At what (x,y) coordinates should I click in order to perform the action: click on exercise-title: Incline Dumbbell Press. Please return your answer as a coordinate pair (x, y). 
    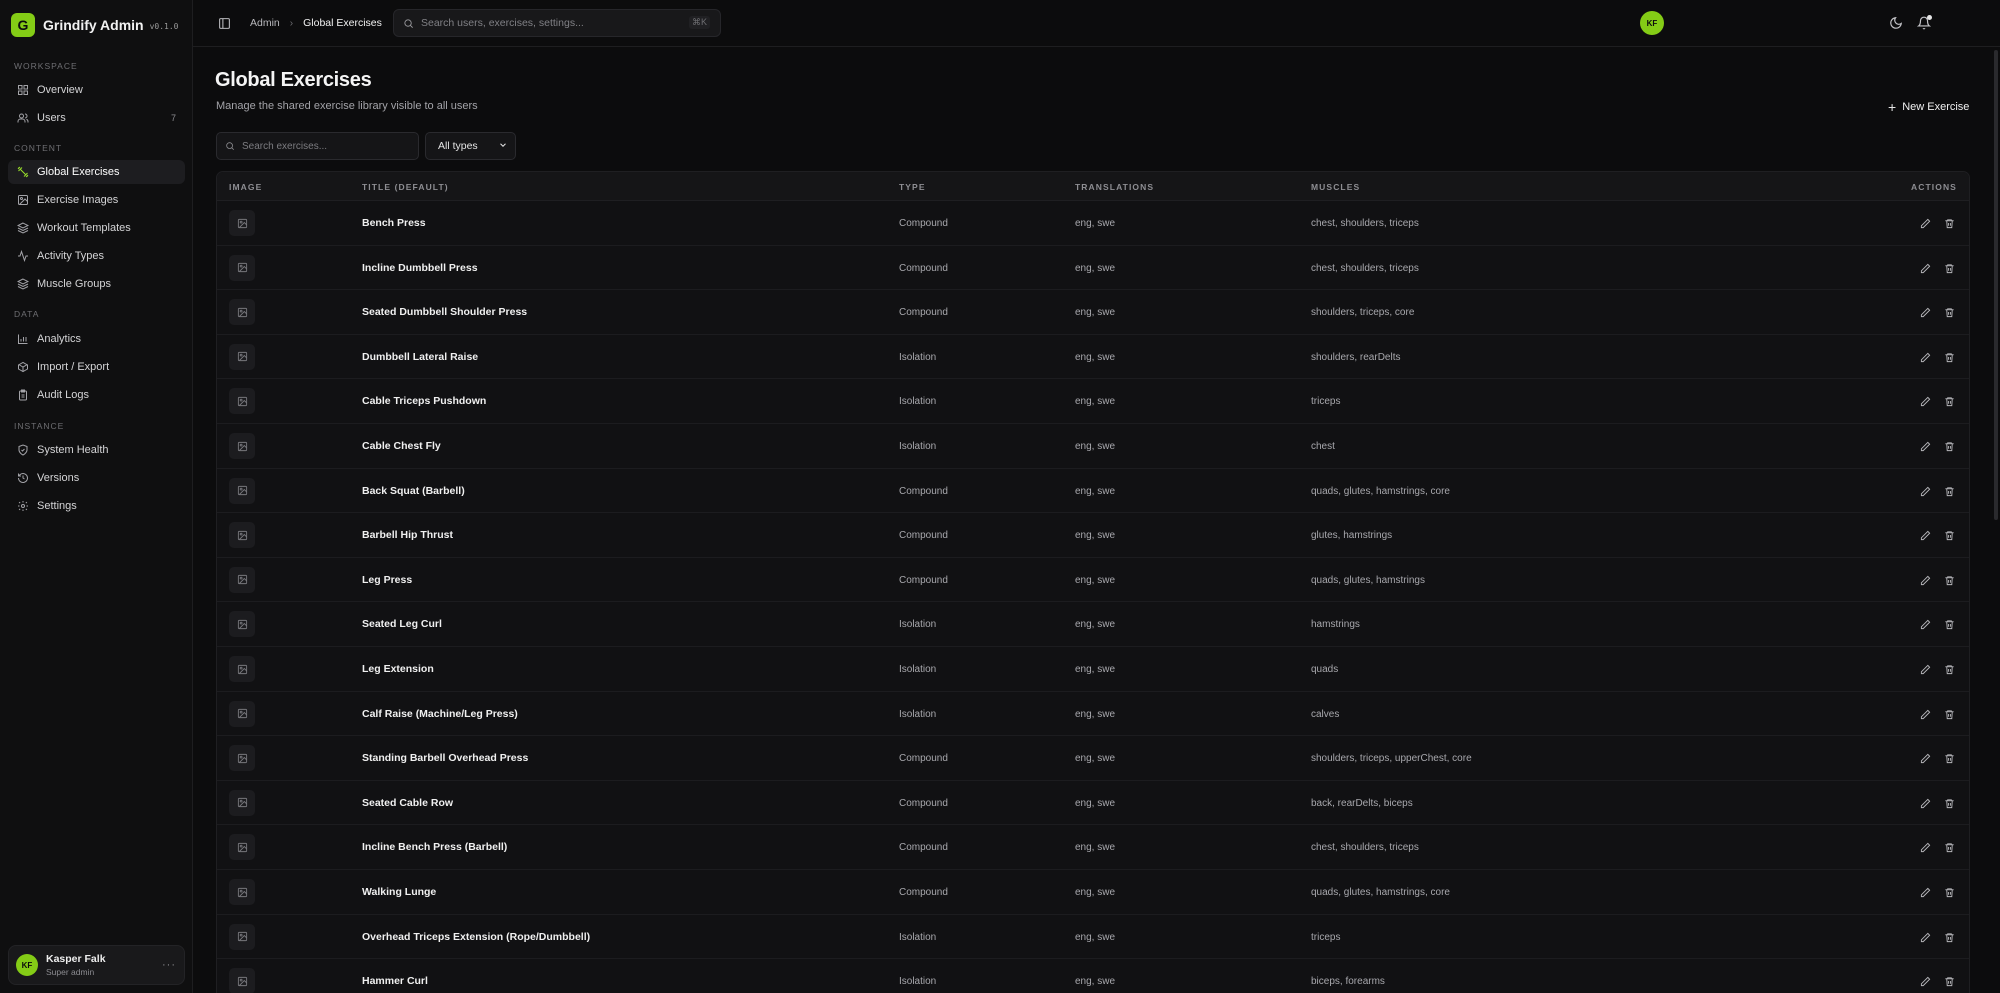
    Looking at the image, I should click on (420, 268).